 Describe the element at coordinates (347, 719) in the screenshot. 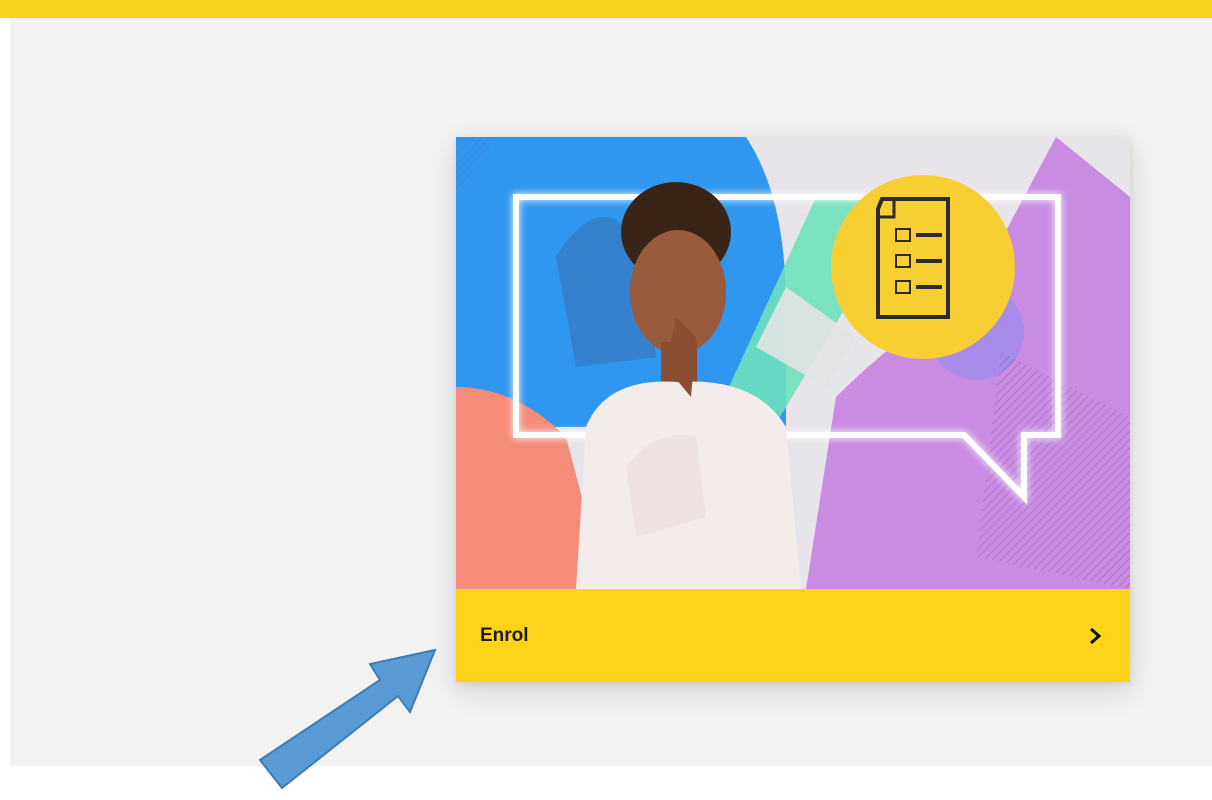

I see `blue-pointer-arrow` at that location.